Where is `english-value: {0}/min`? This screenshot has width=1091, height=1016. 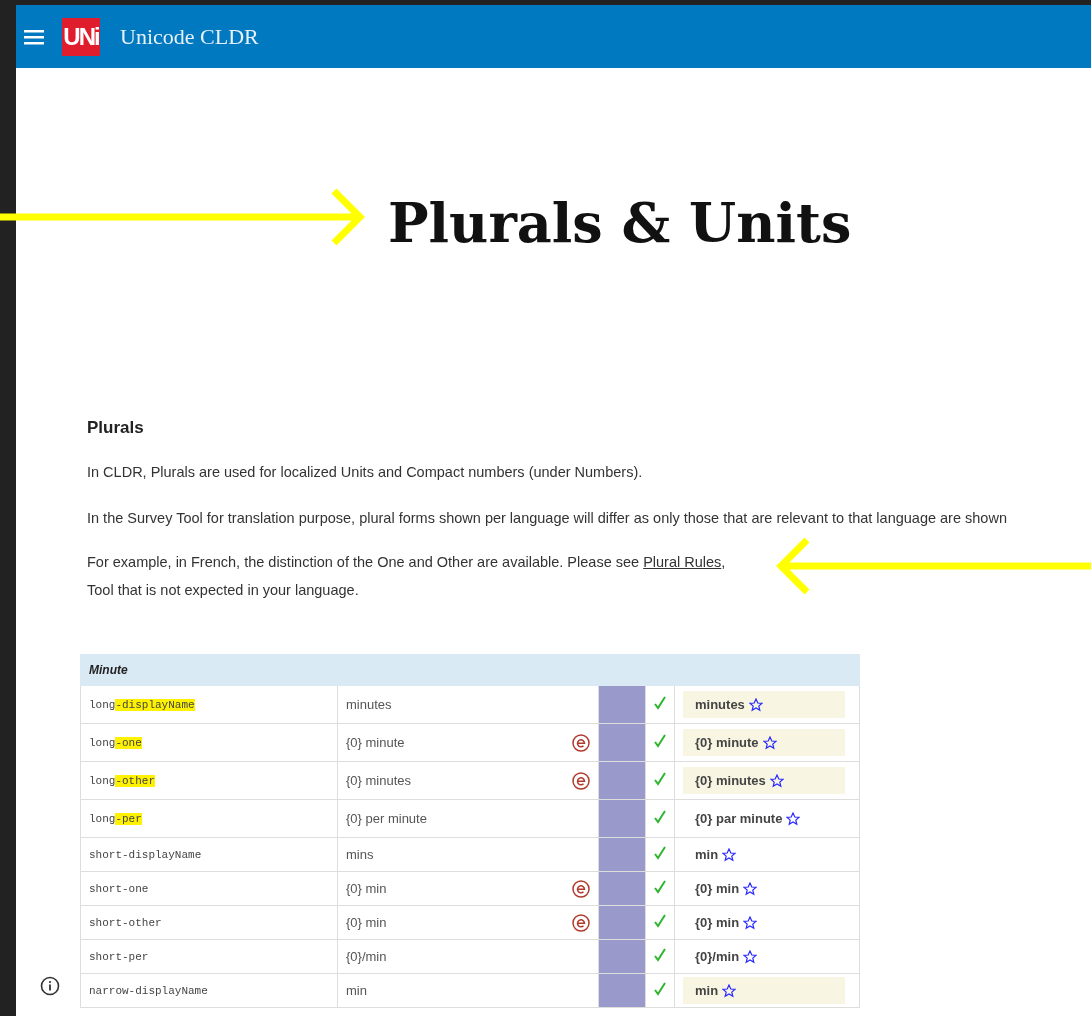 english-value: {0}/min is located at coordinates (366, 956).